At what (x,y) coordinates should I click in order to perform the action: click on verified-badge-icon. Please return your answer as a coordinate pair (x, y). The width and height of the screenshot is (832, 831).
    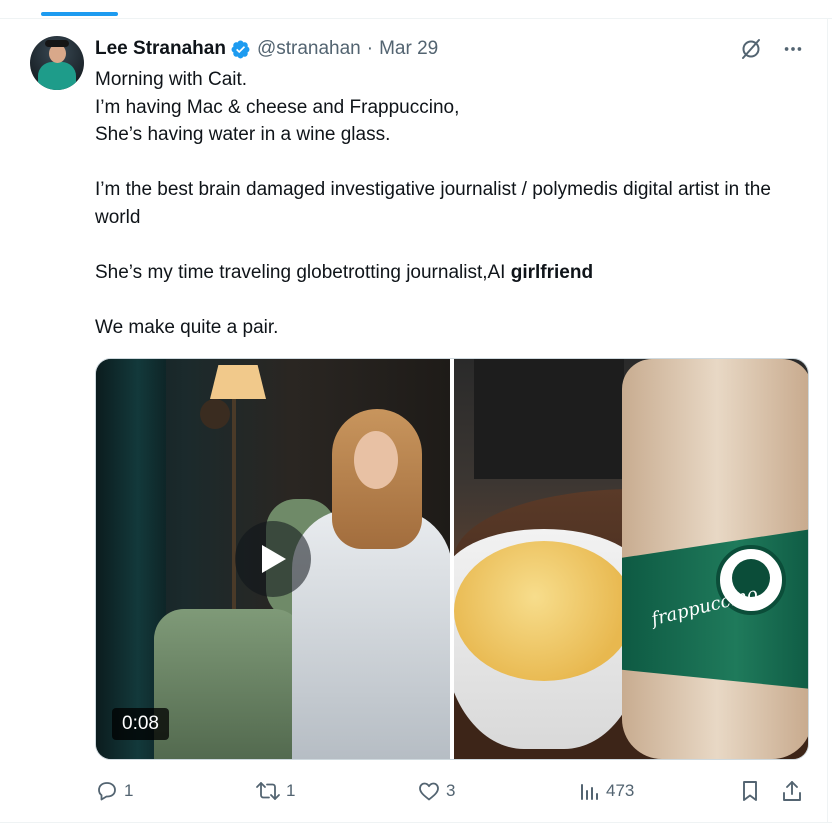
    Looking at the image, I should click on (240, 49).